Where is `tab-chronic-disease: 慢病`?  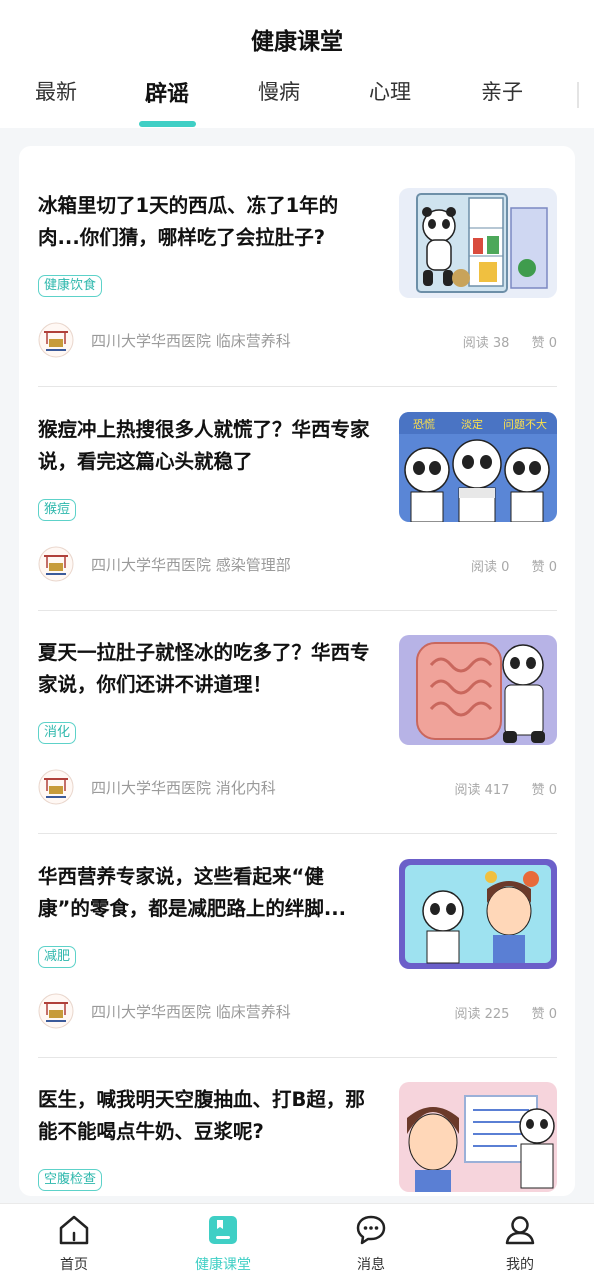
tab-chronic-disease: 慢病 is located at coordinates (279, 91).